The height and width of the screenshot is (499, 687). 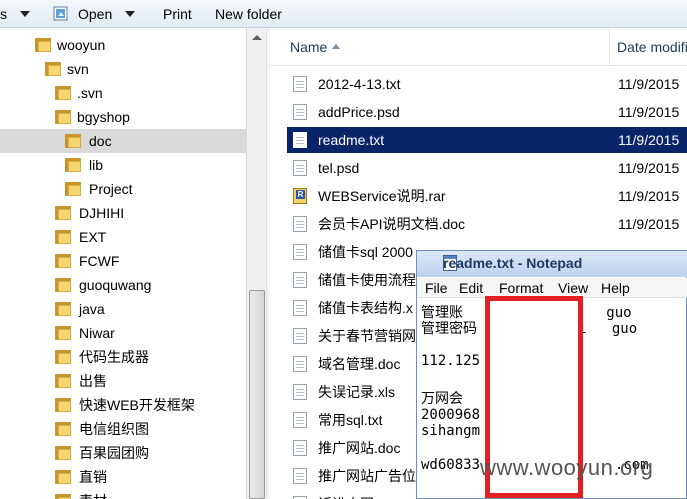 What do you see at coordinates (123, 309) in the screenshot?
I see `tree-item-java: java` at bounding box center [123, 309].